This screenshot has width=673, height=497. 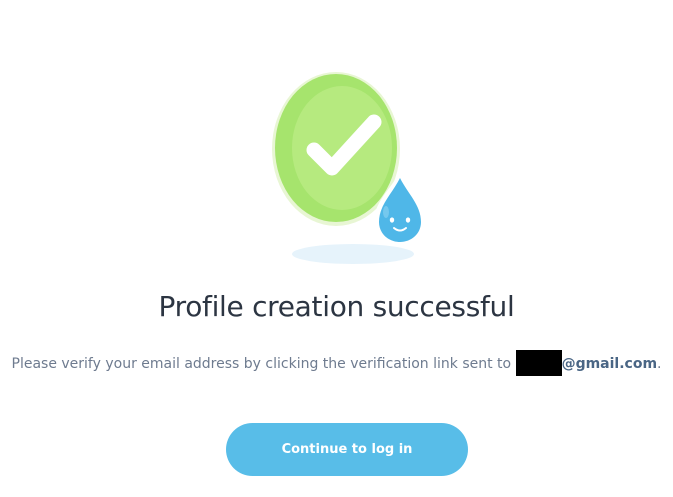 I want to click on message-suffix: ., so click(x=659, y=364).